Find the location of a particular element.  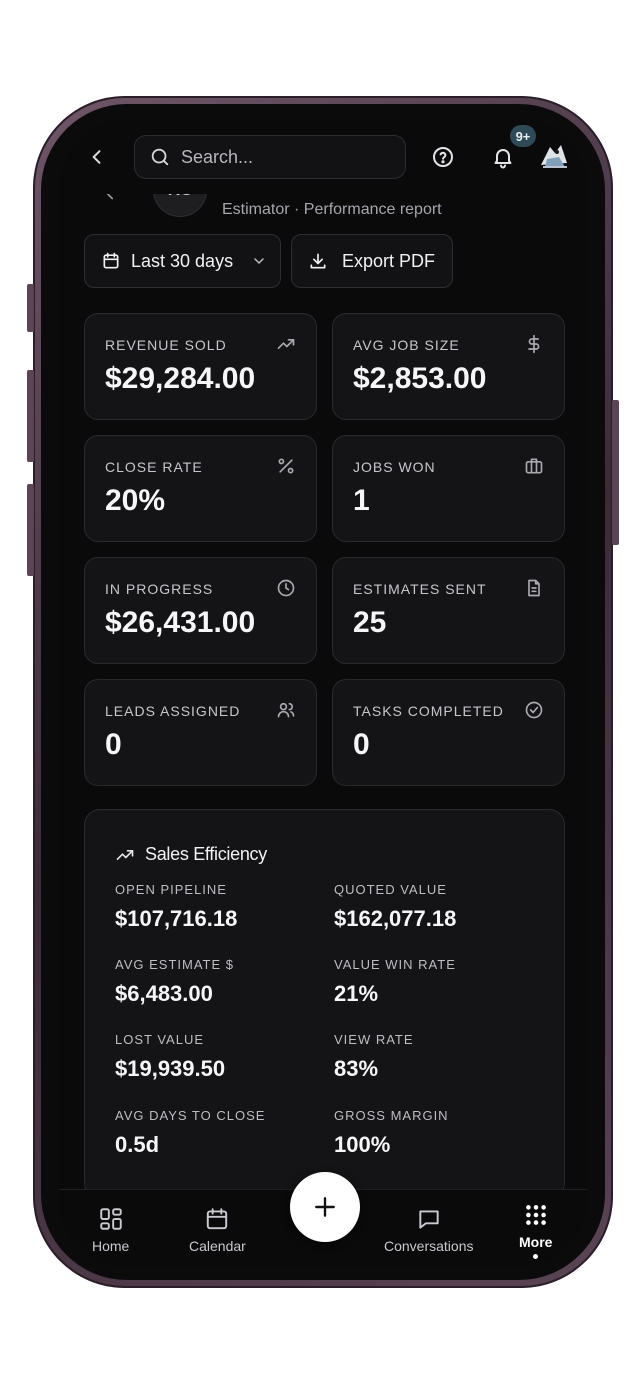

metric-quoted-value: QUOTED VALUE $162,077.18 is located at coordinates (434, 907).